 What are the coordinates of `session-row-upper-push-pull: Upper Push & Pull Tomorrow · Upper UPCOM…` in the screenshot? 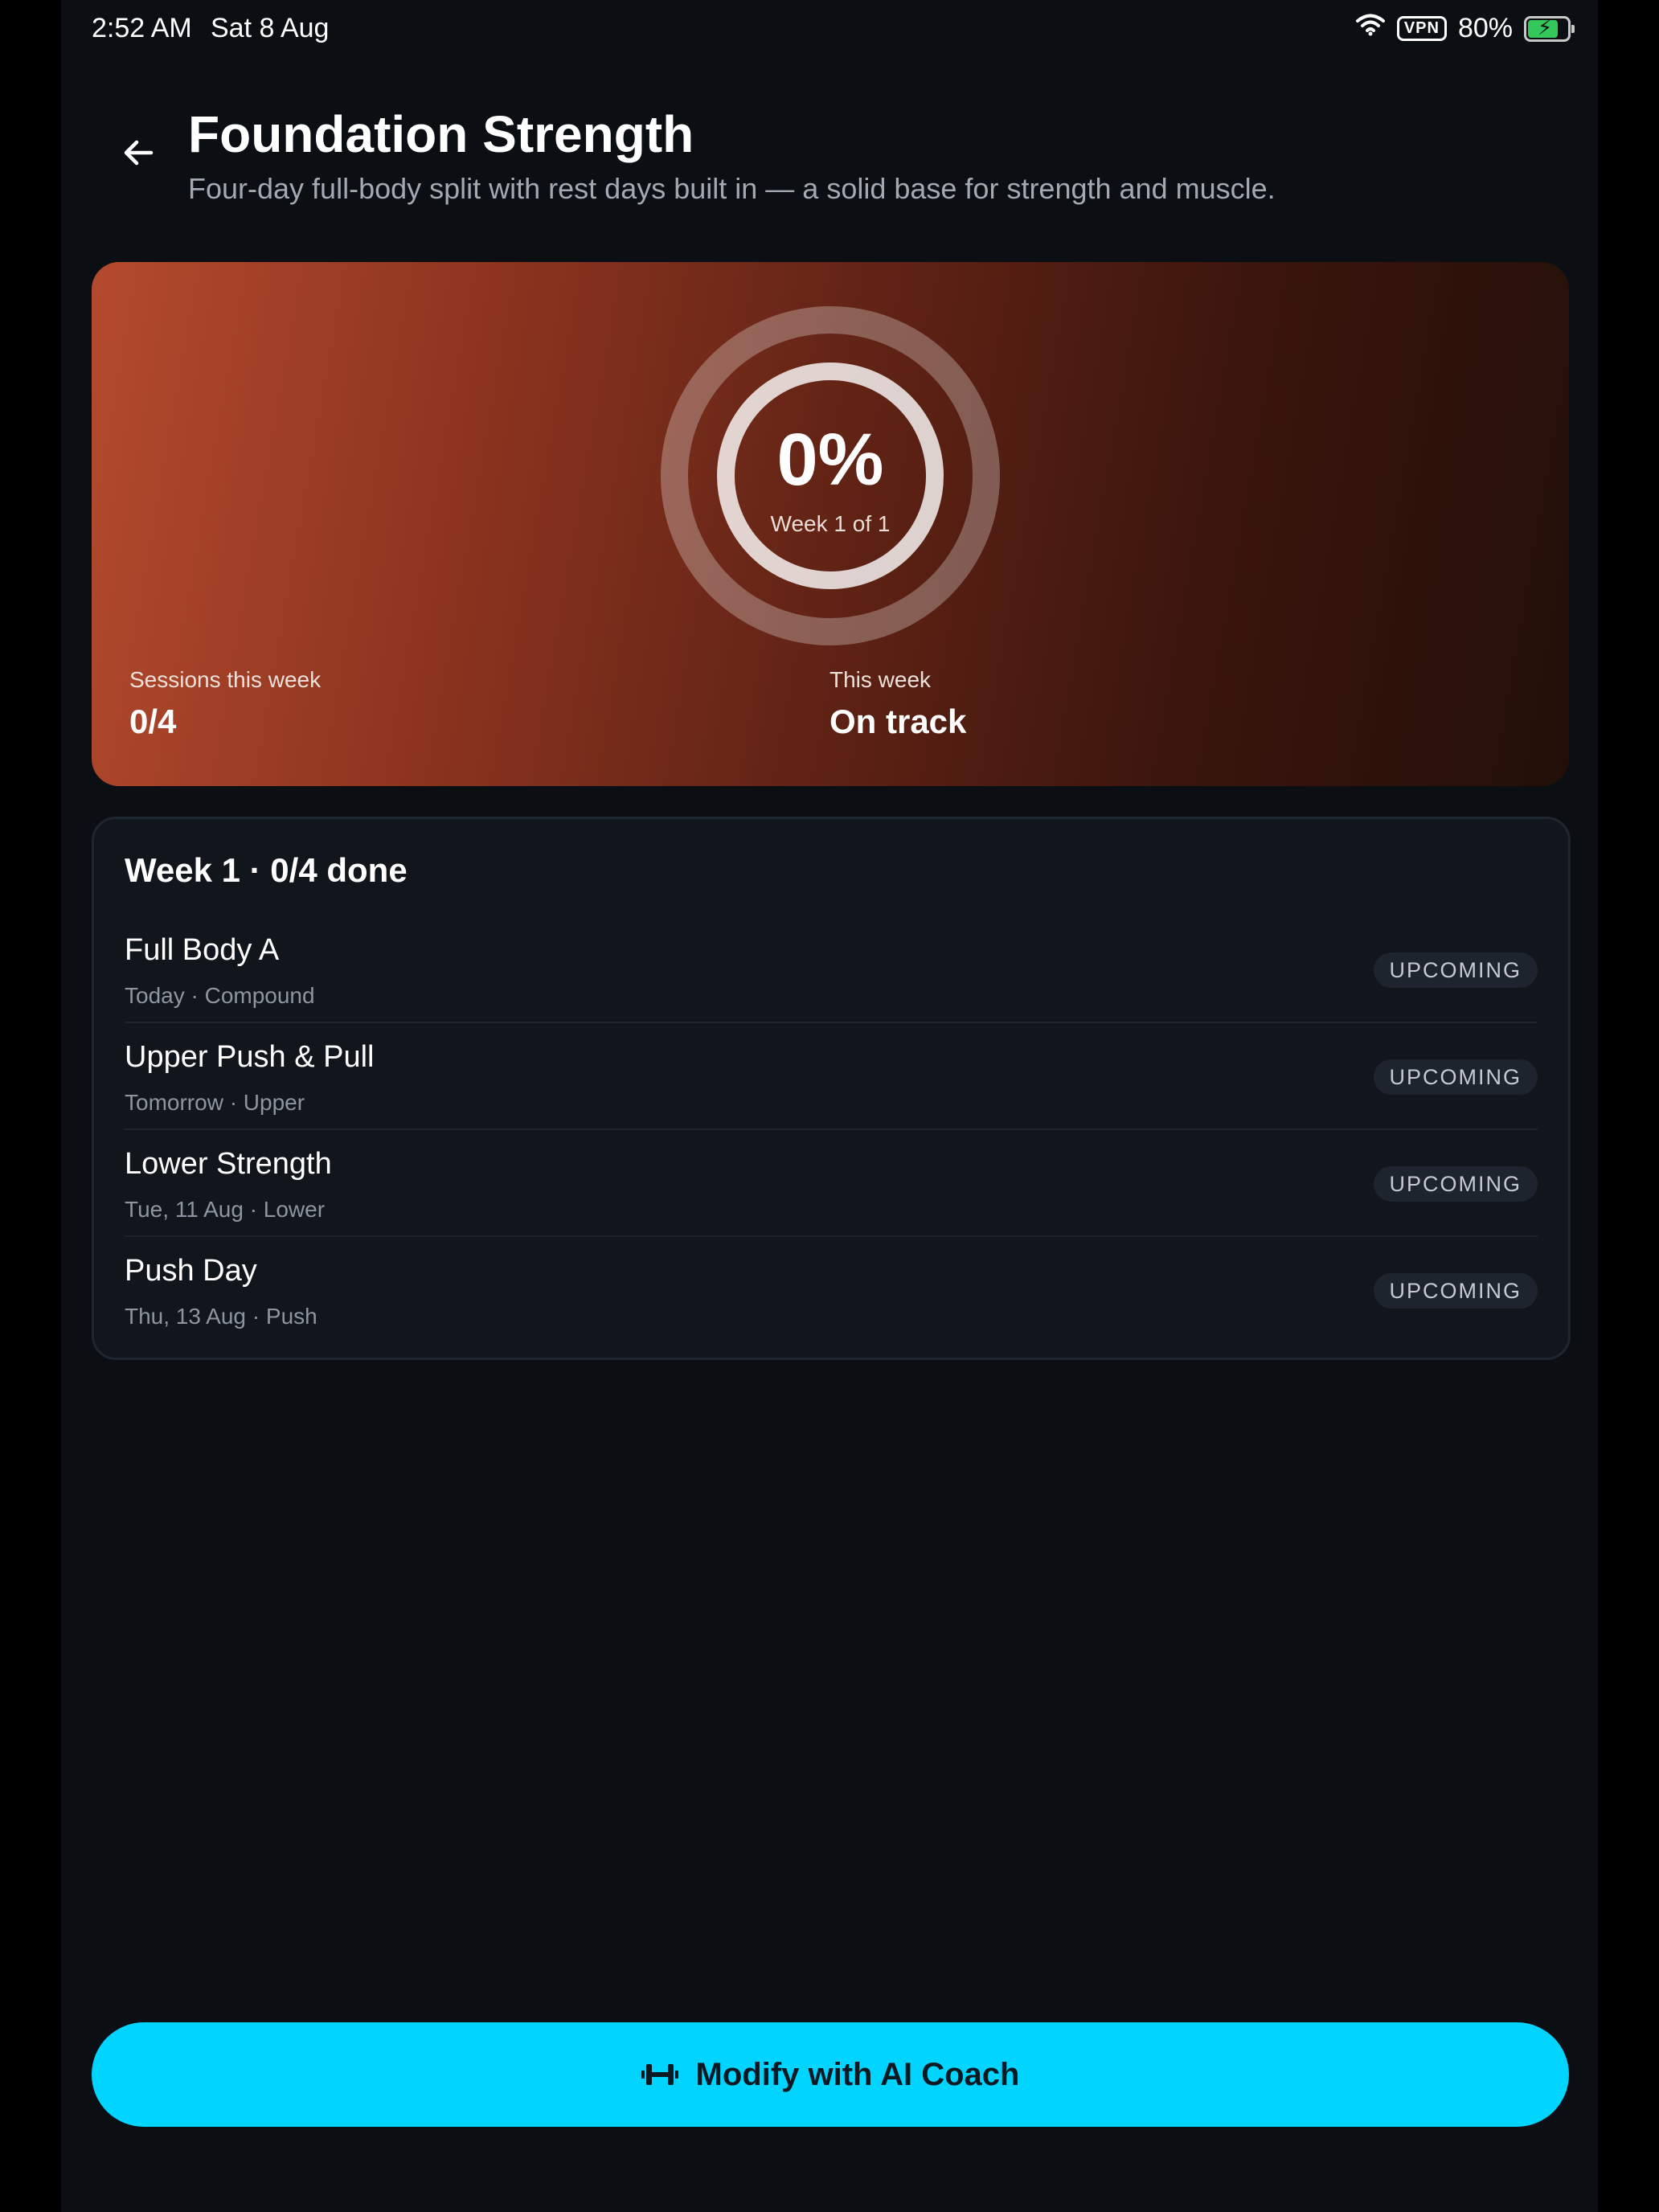 It's located at (831, 1077).